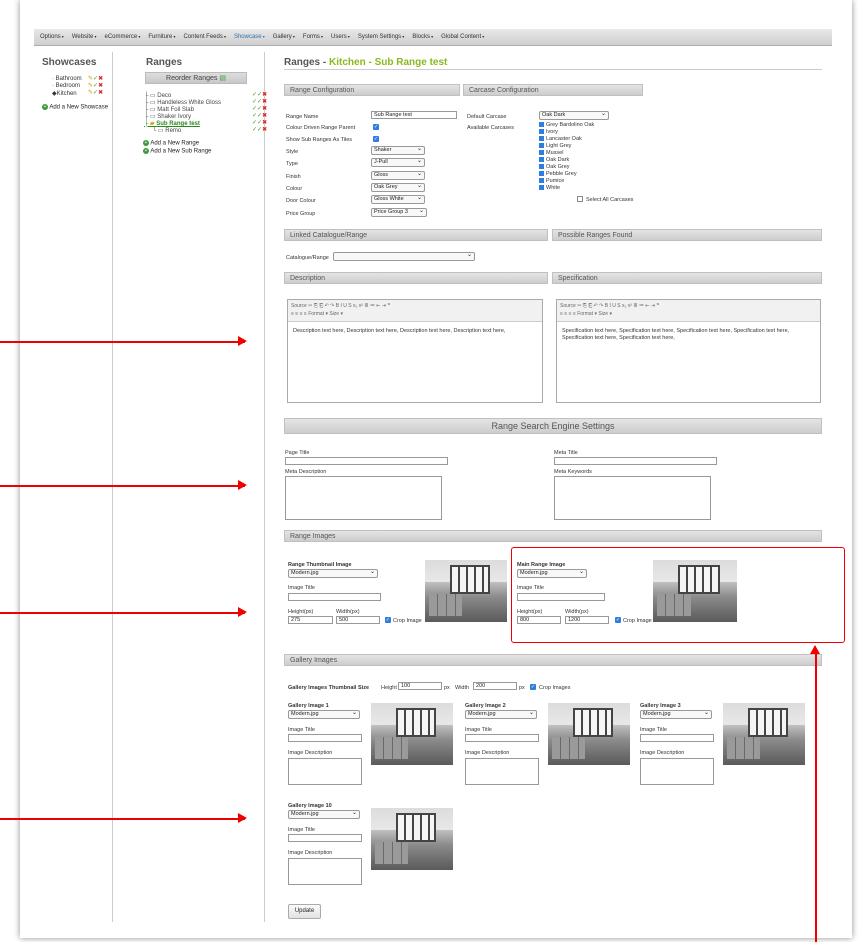  I want to click on carcase-option: White, so click(549, 188).